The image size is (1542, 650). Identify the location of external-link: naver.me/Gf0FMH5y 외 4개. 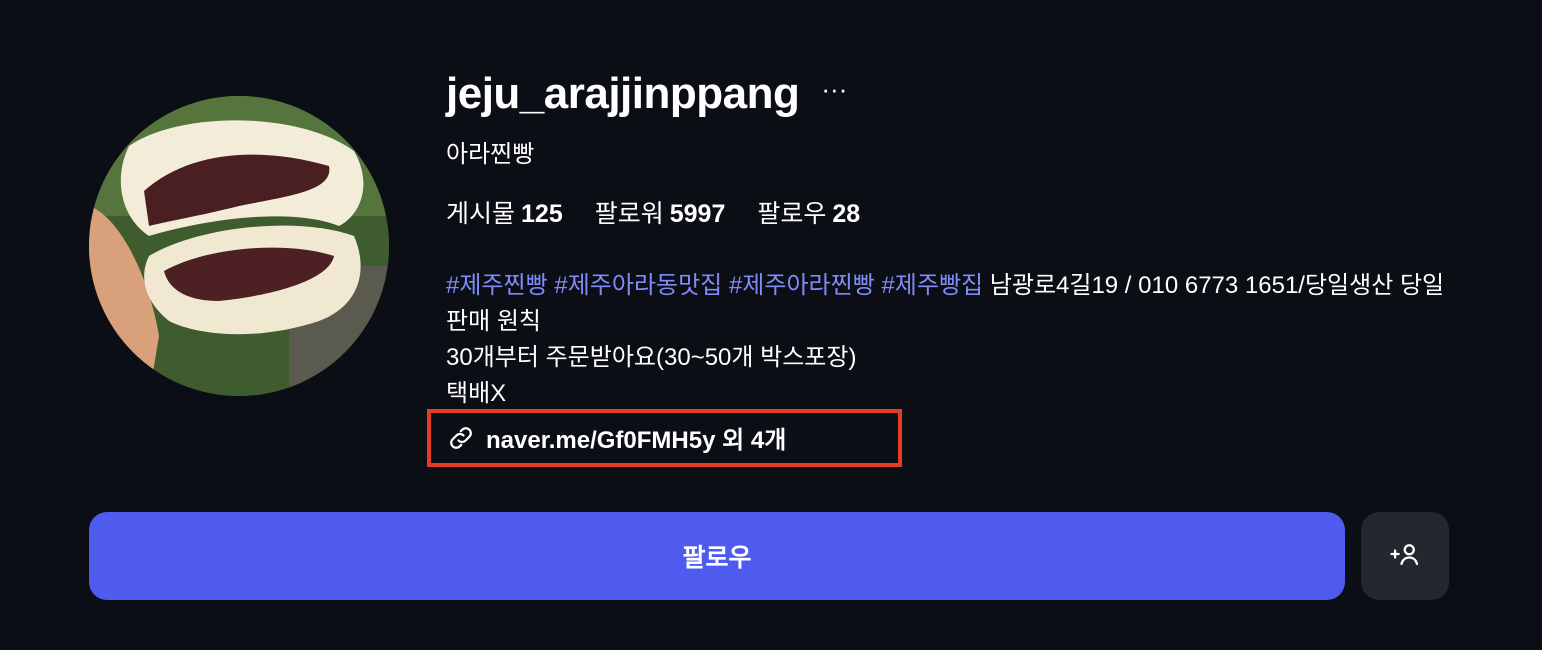
(616, 437).